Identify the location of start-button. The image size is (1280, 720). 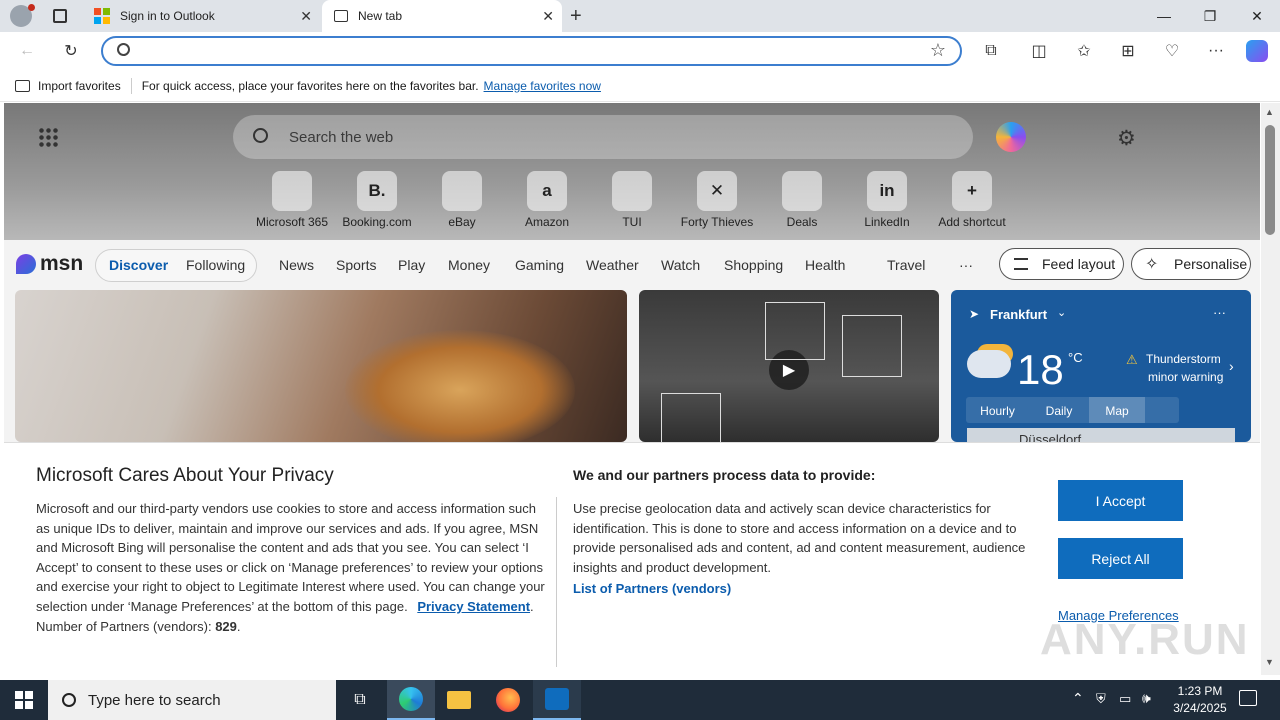
(24, 700).